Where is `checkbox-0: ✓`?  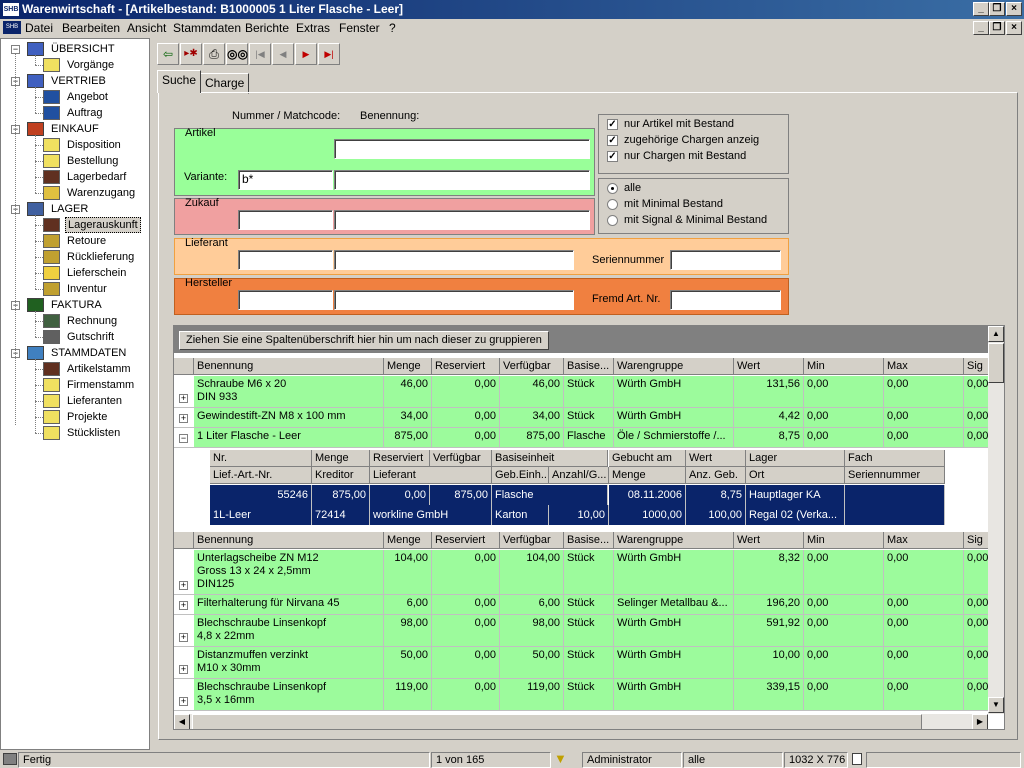 checkbox-0: ✓ is located at coordinates (612, 124).